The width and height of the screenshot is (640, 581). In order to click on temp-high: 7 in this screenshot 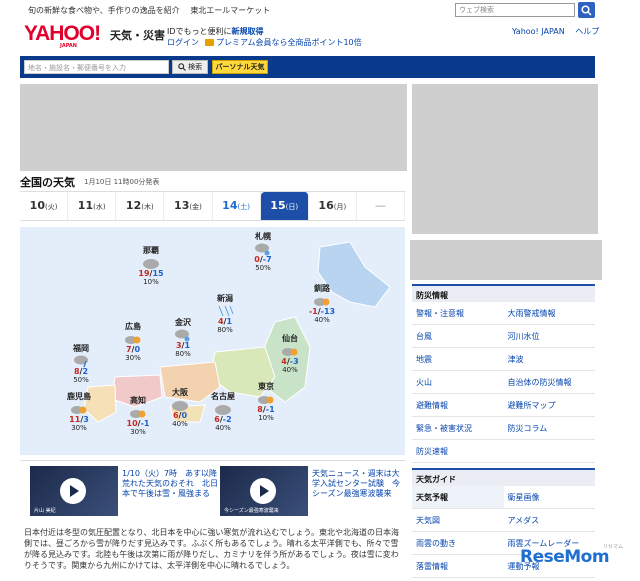, I will do `click(128, 349)`.